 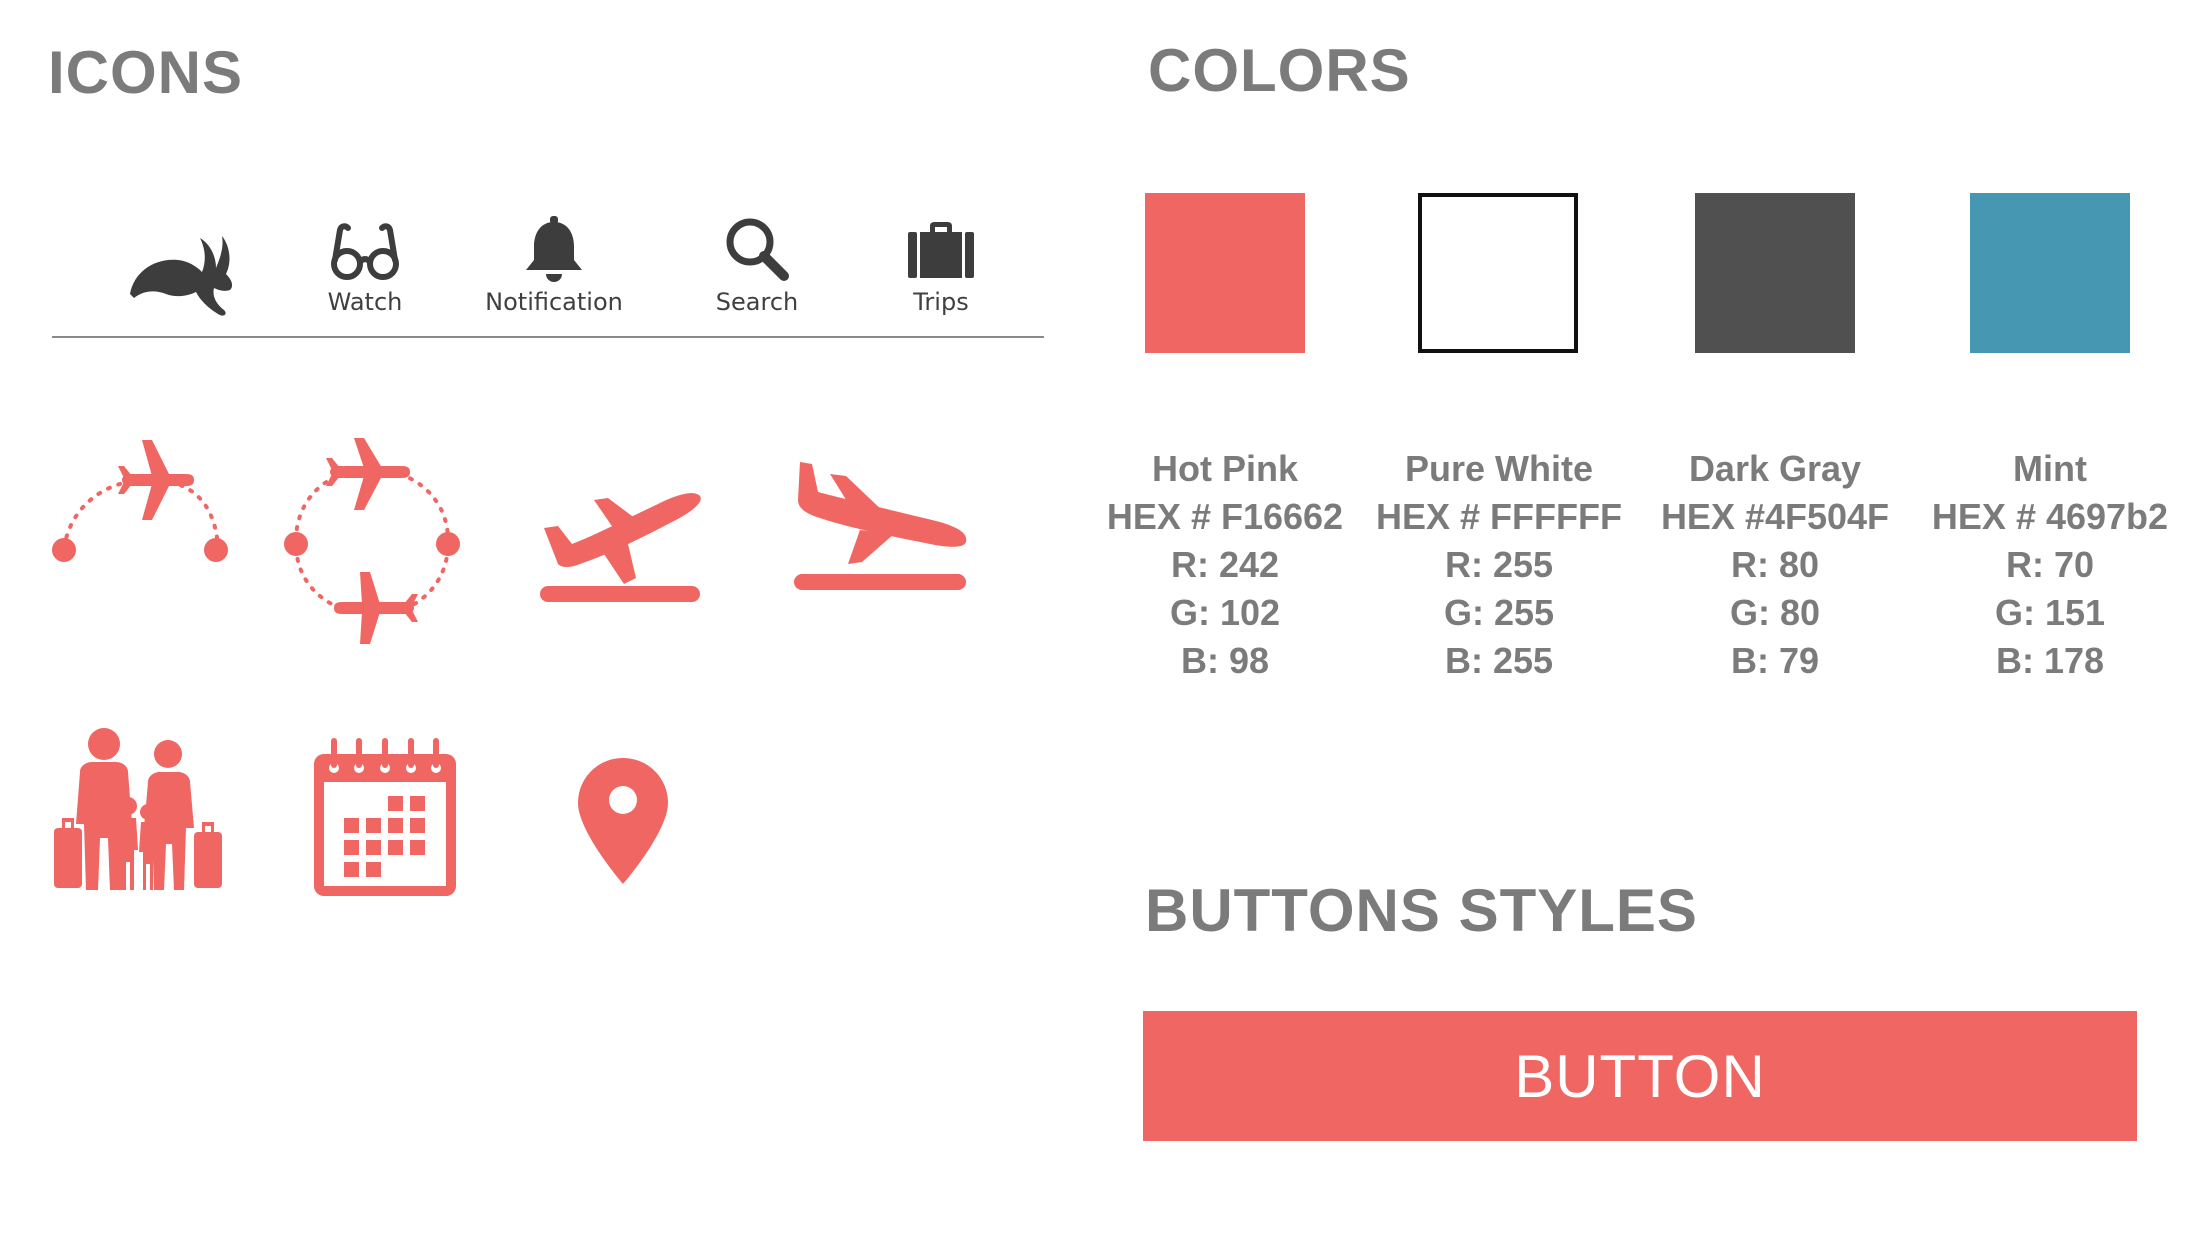 What do you see at coordinates (1498, 273) in the screenshot?
I see `swatch-pure-white` at bounding box center [1498, 273].